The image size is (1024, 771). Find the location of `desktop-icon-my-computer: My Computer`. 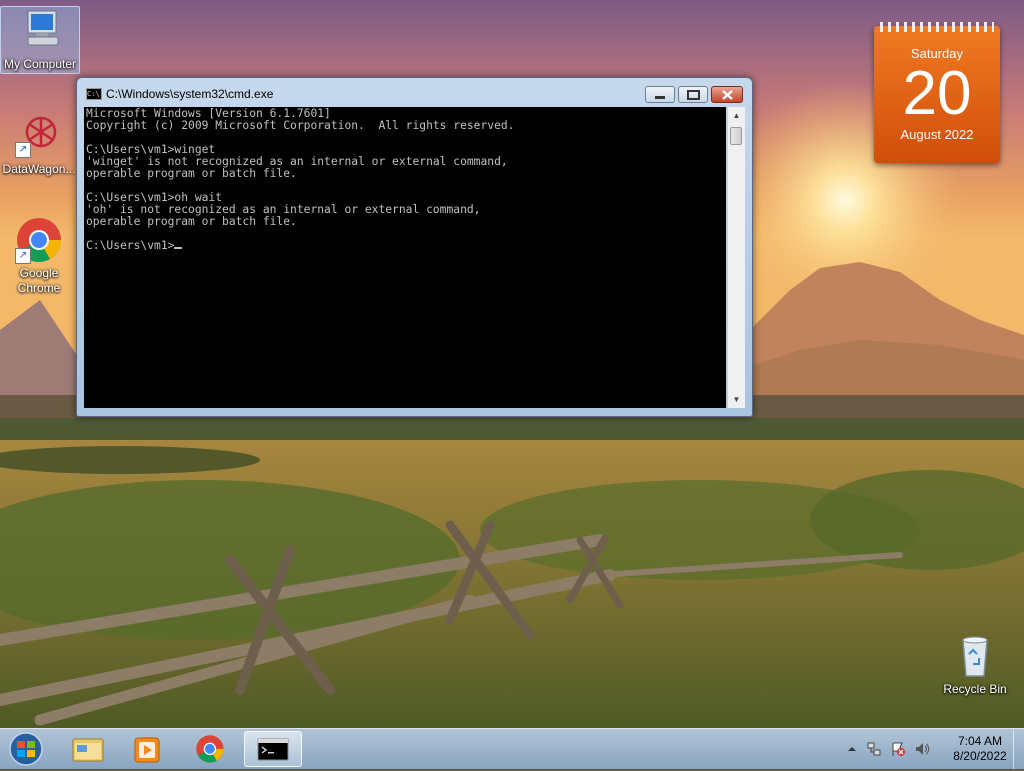

desktop-icon-my-computer: My Computer is located at coordinates (40, 40).